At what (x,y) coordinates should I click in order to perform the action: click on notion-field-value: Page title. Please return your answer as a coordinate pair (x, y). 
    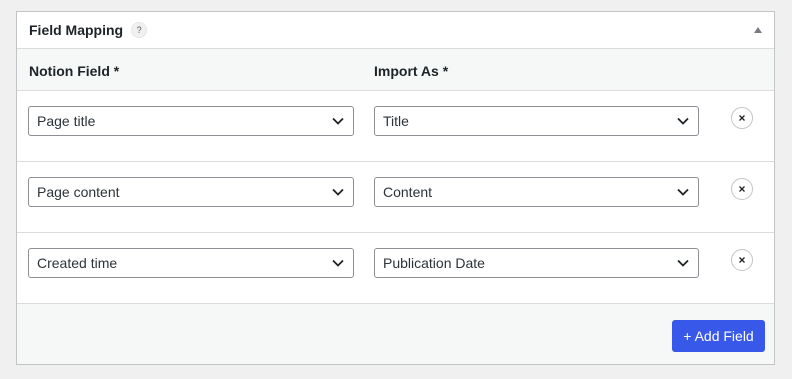
    Looking at the image, I should click on (66, 121).